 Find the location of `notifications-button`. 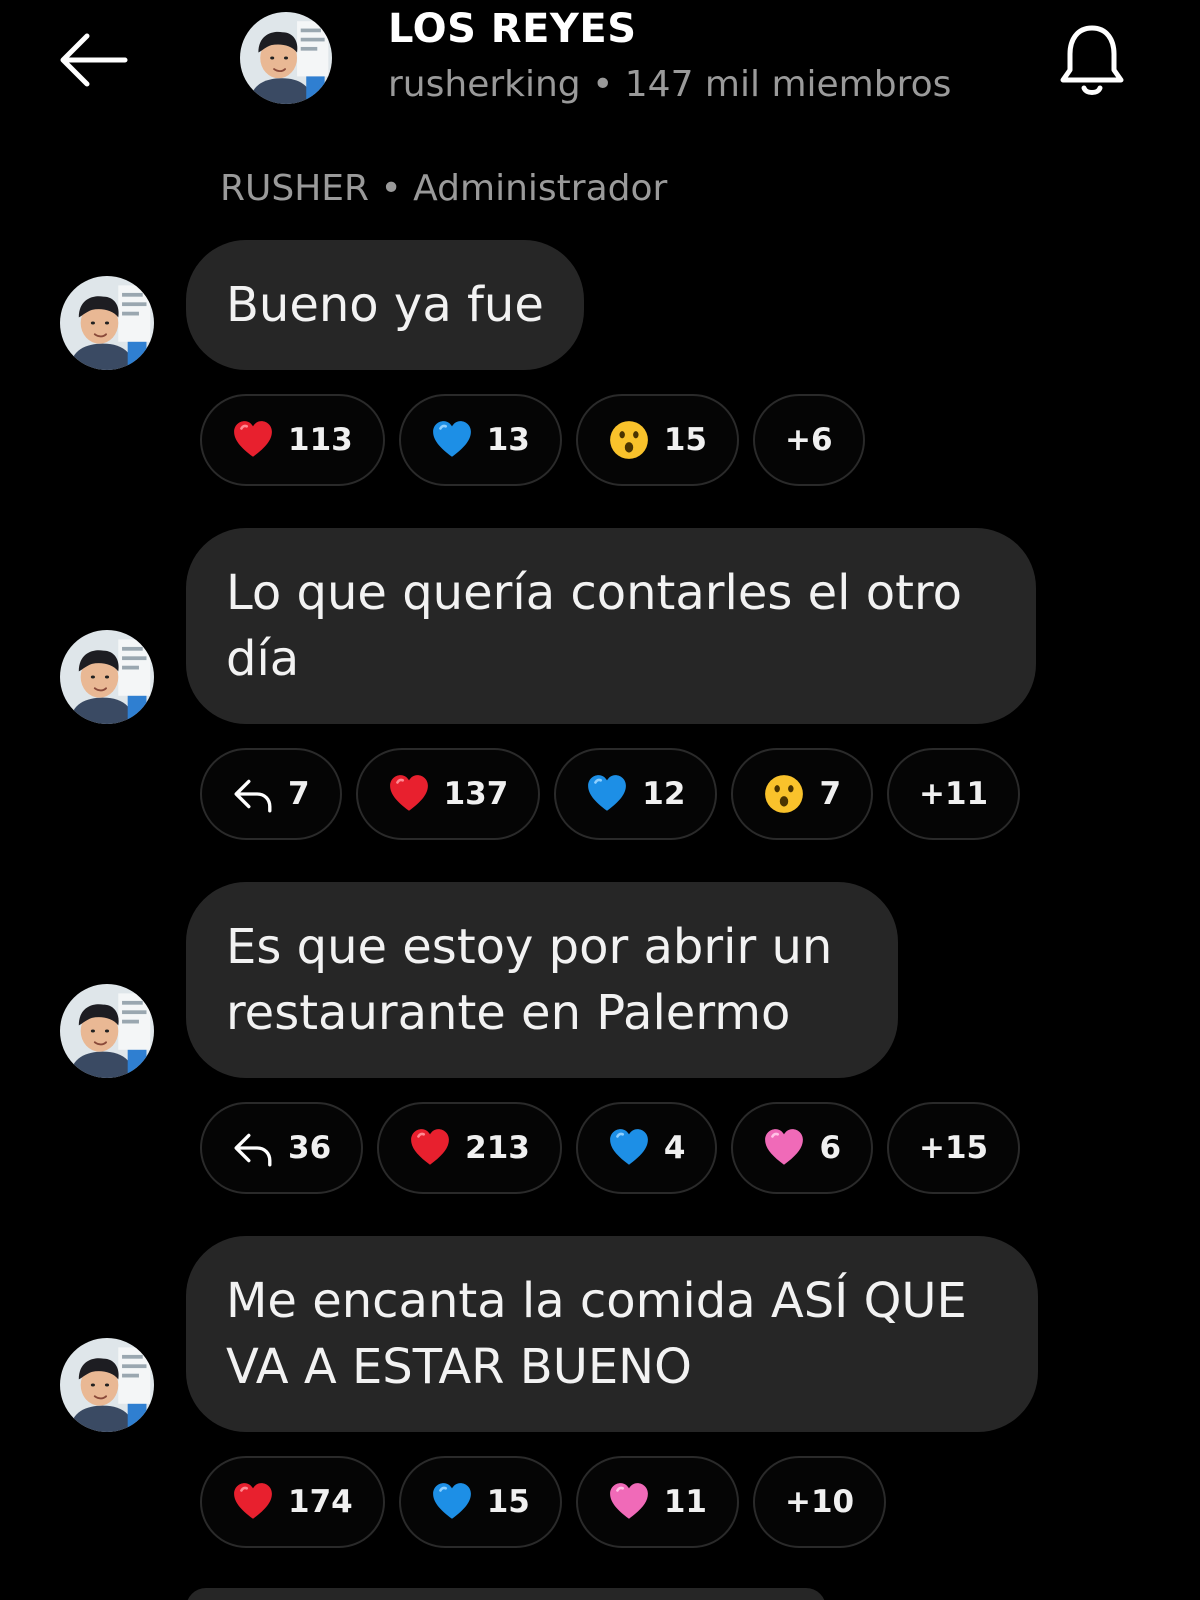

notifications-button is located at coordinates (1092, 60).